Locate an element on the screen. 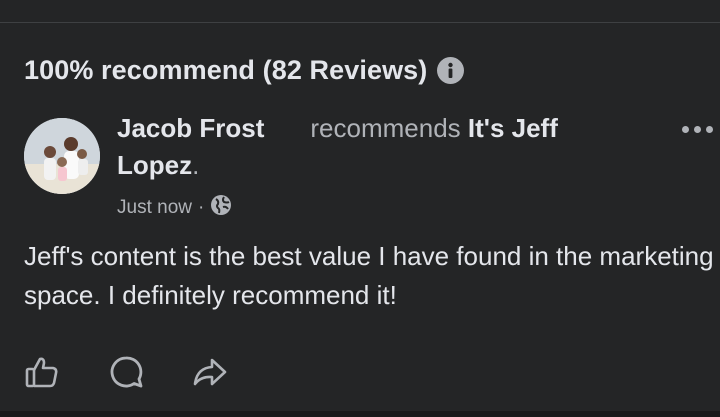 Image resolution: width=720 pixels, height=417 pixels. page-name-link: It's Jeff is located at coordinates (513, 128).